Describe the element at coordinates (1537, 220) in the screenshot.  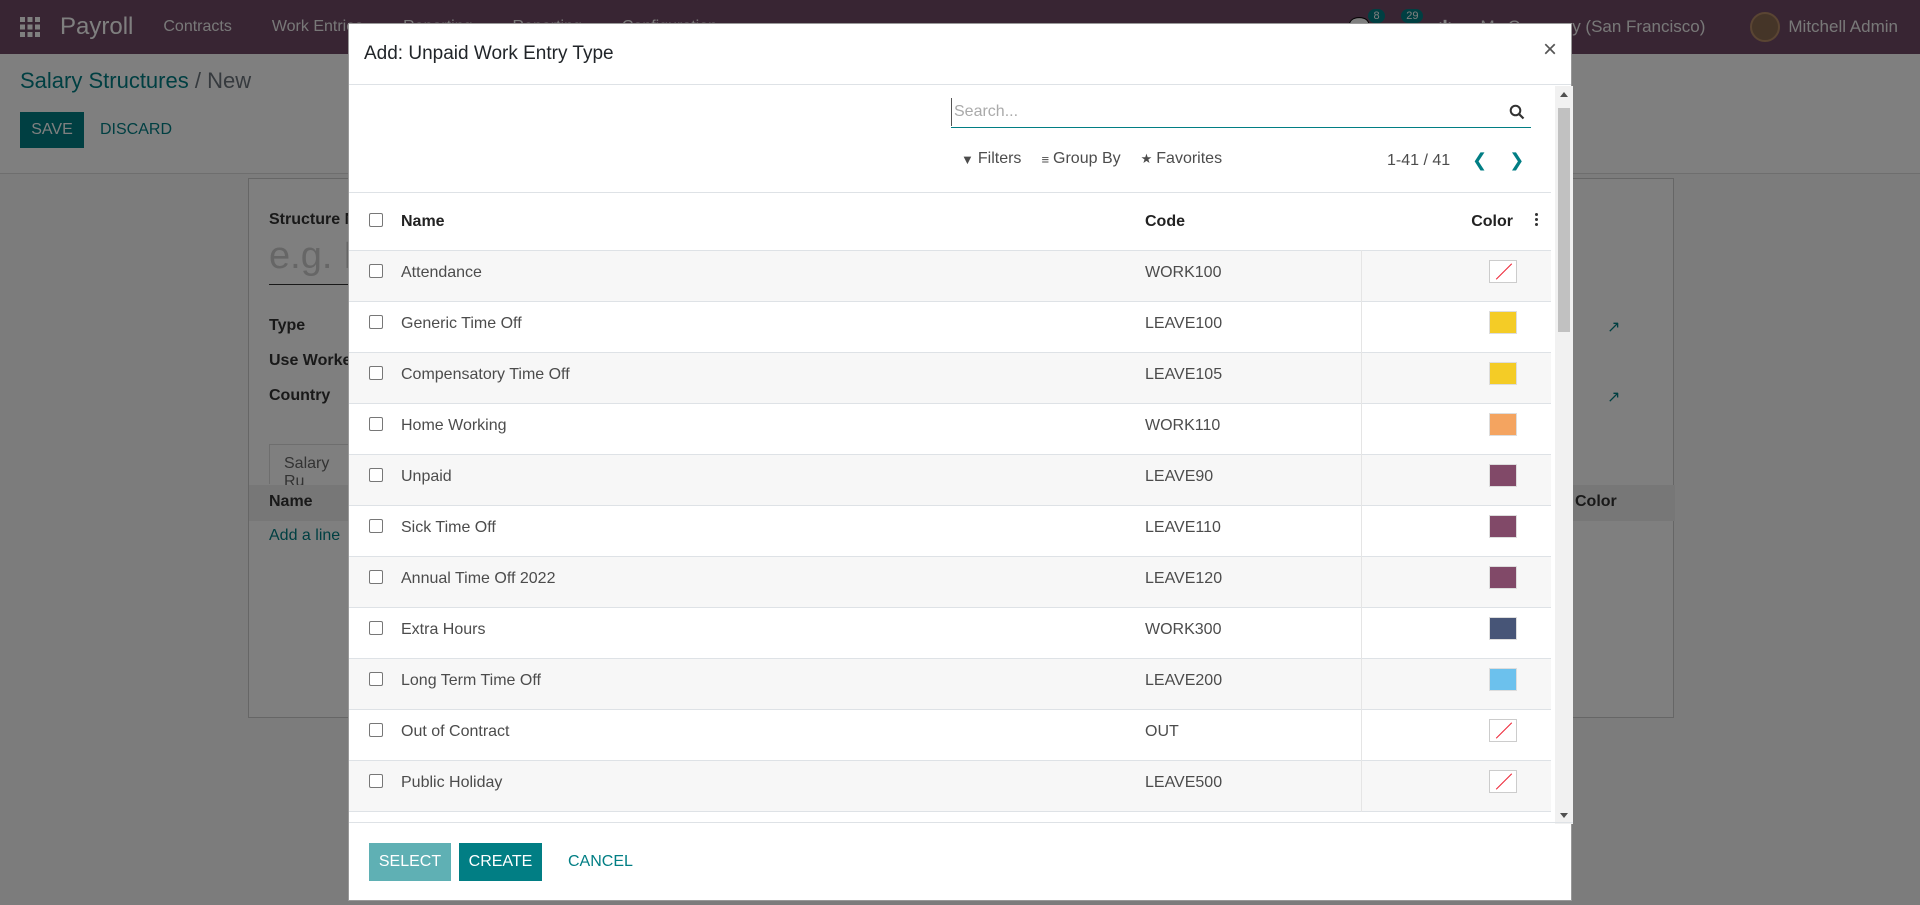
I see `optional-columns-icon` at that location.